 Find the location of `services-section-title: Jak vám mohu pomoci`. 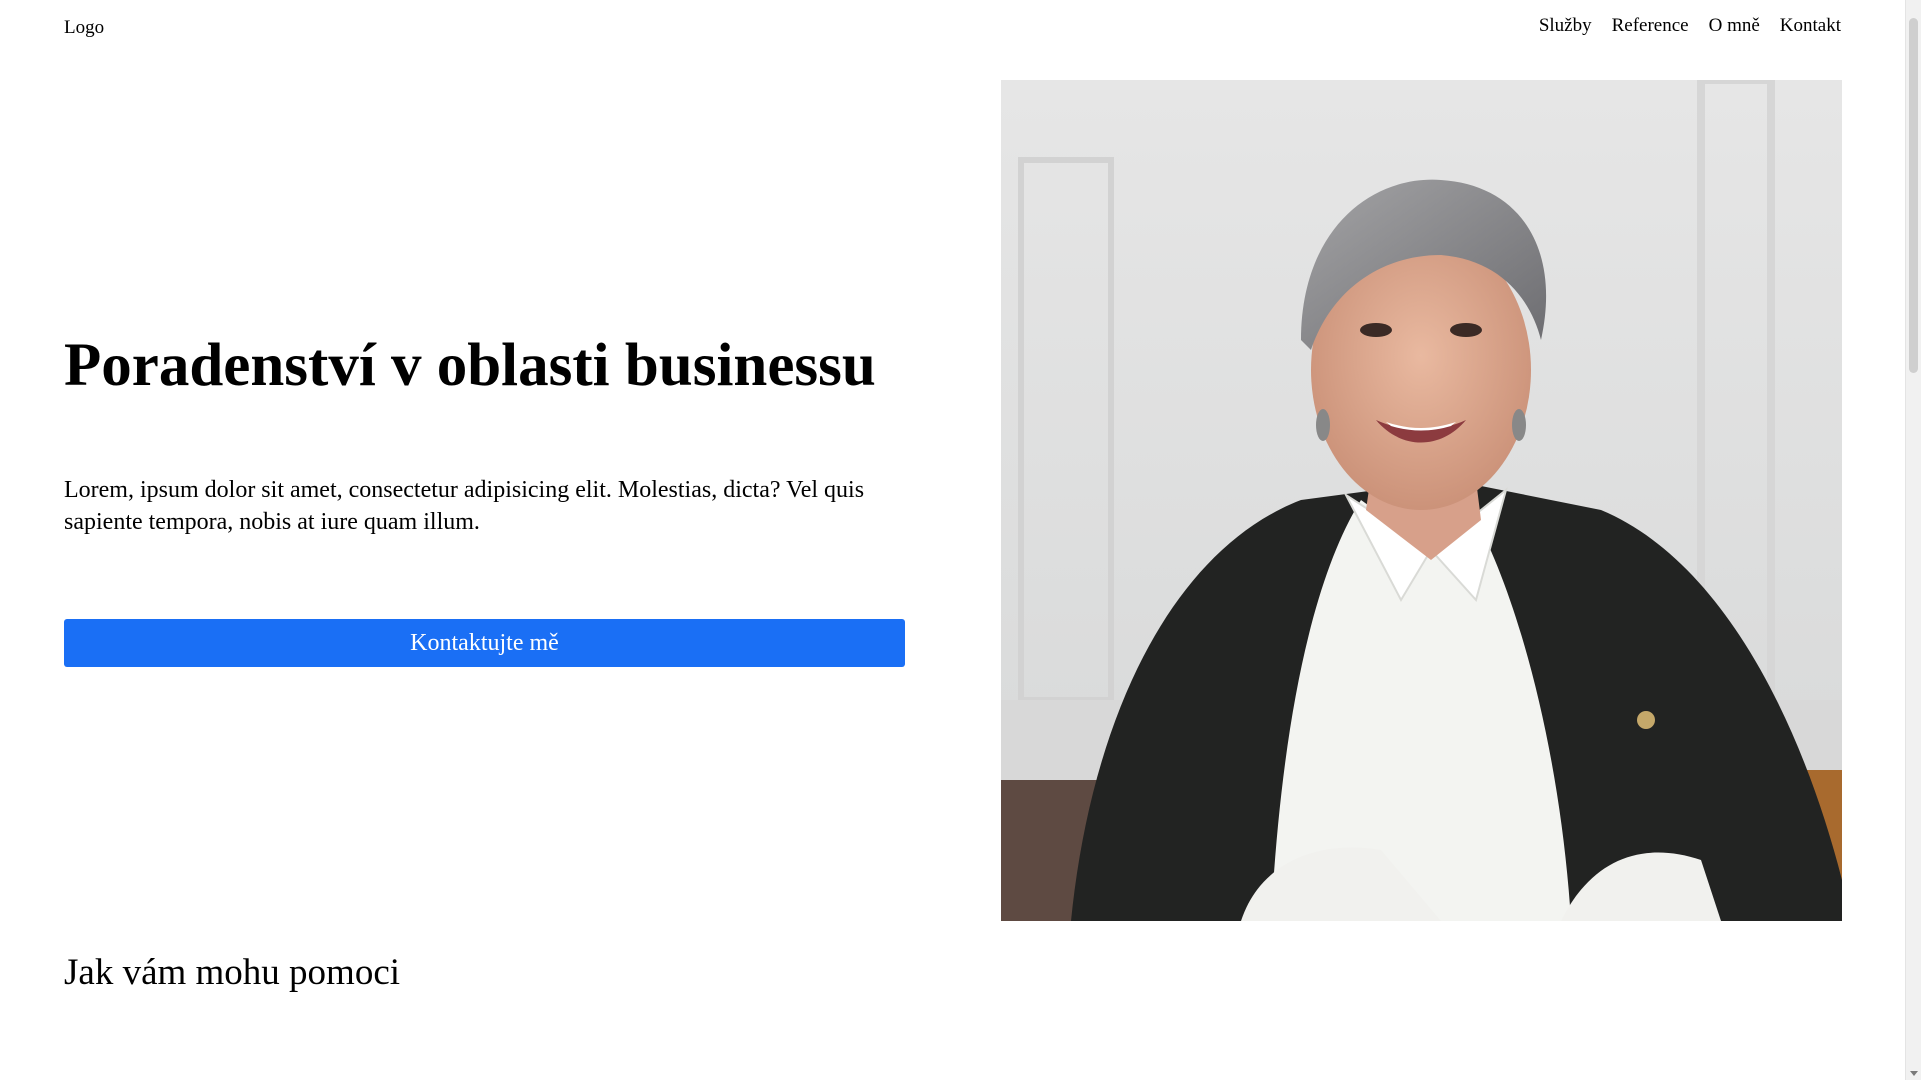

services-section-title: Jak vám mohu pomoci is located at coordinates (232, 972).